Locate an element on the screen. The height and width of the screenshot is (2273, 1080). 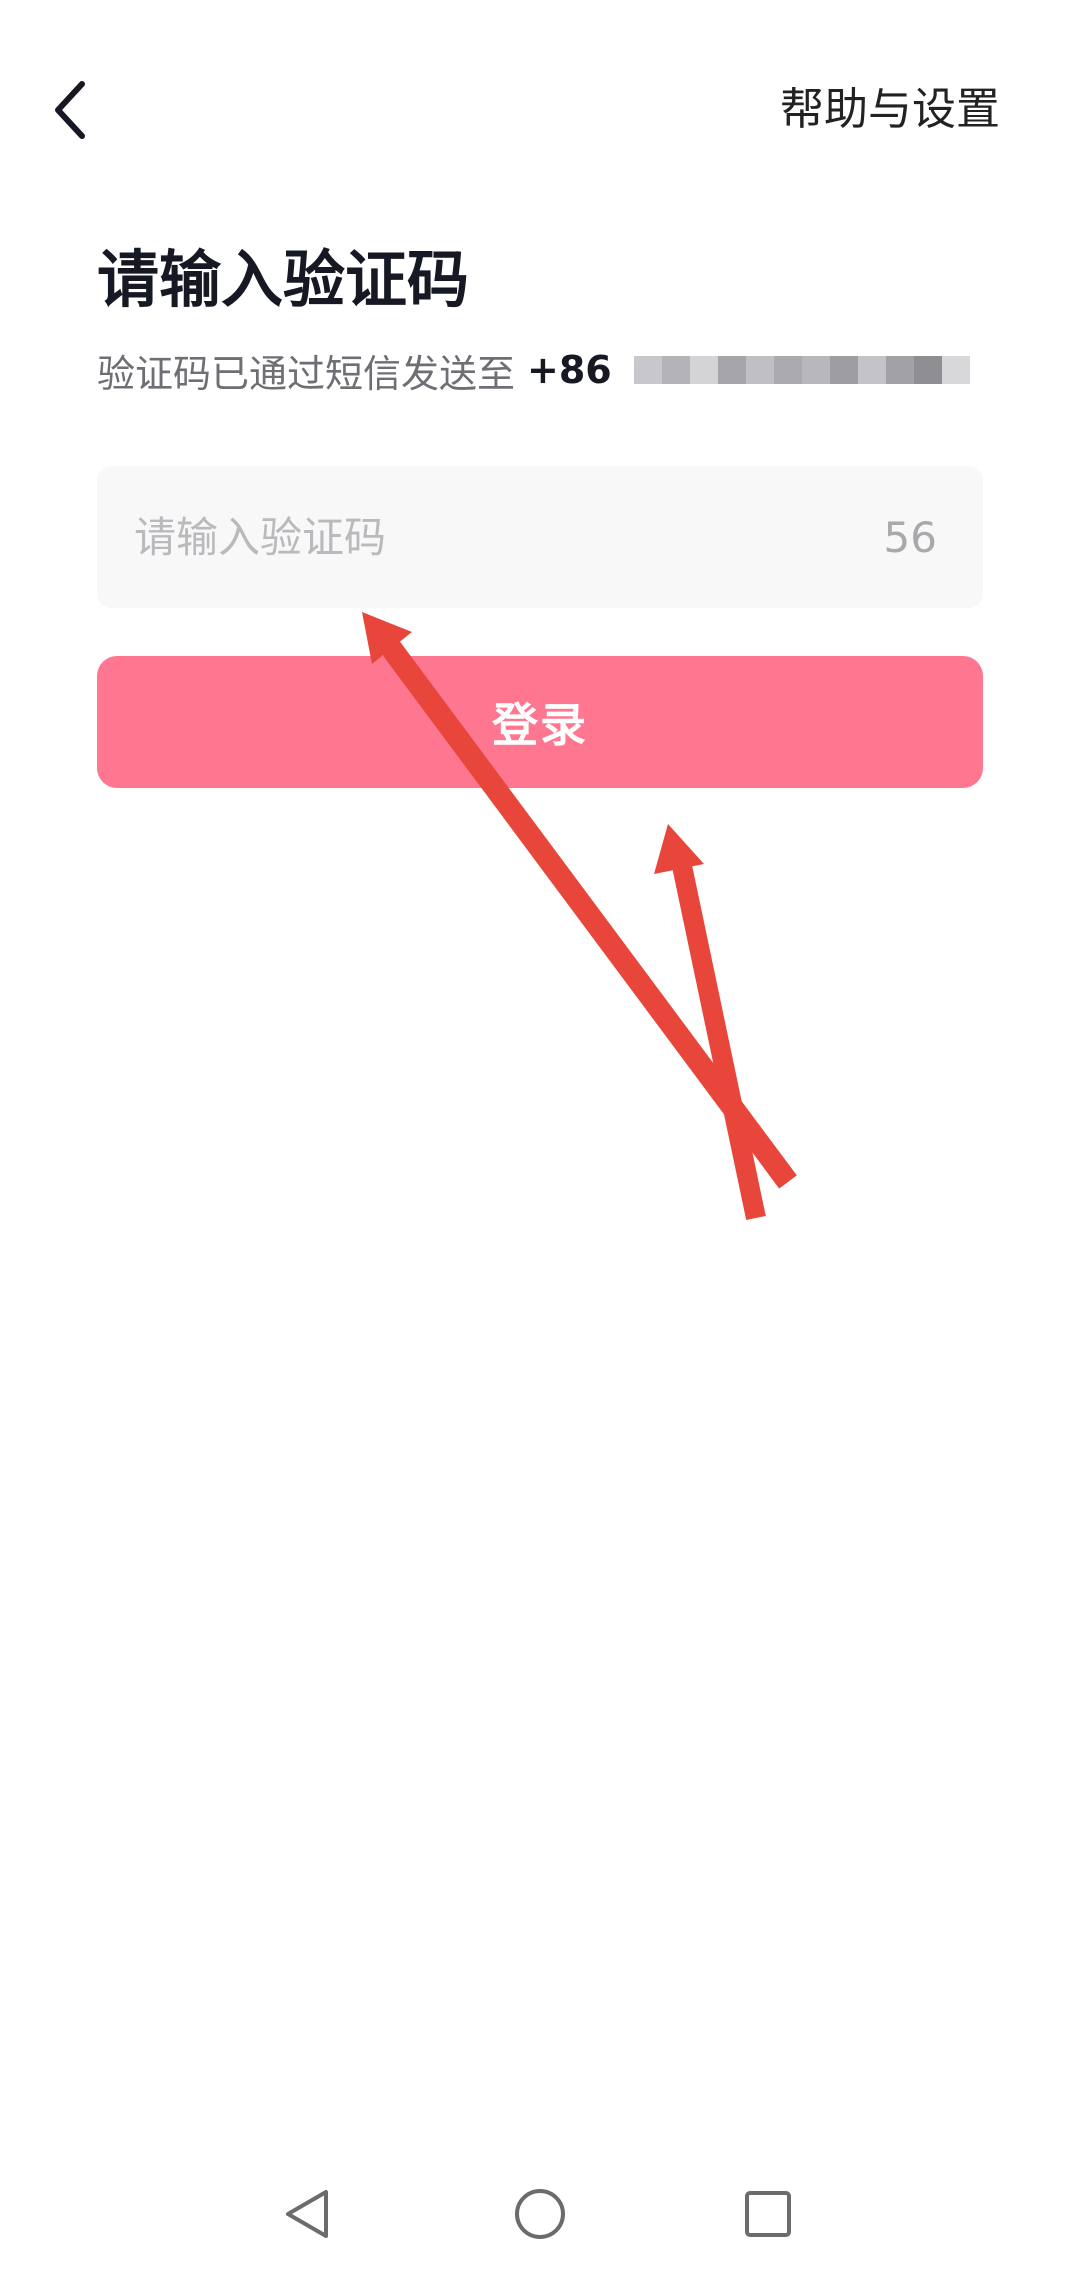
country-code: +86 is located at coordinates (569, 370).